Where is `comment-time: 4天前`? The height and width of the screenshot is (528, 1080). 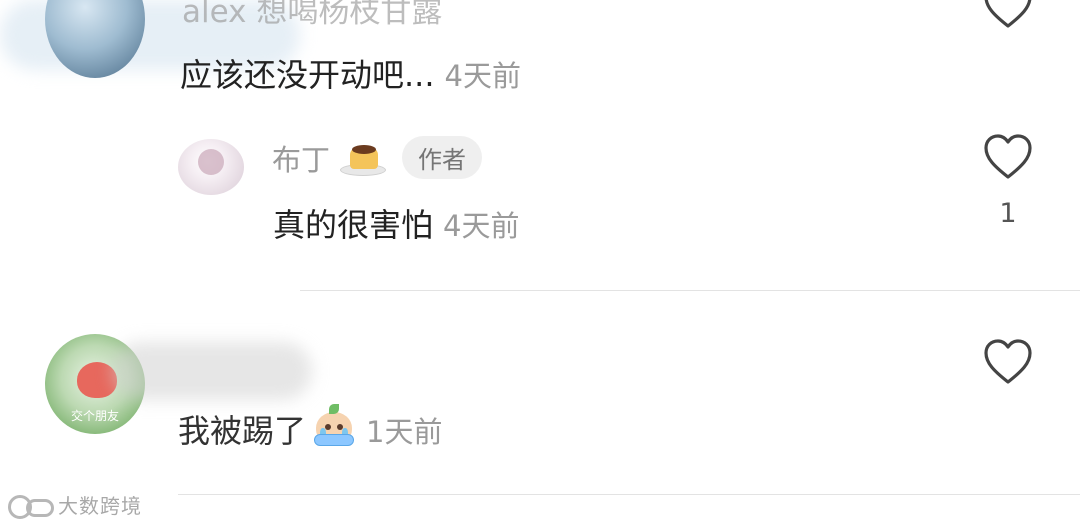
comment-time: 4天前 is located at coordinates (482, 76).